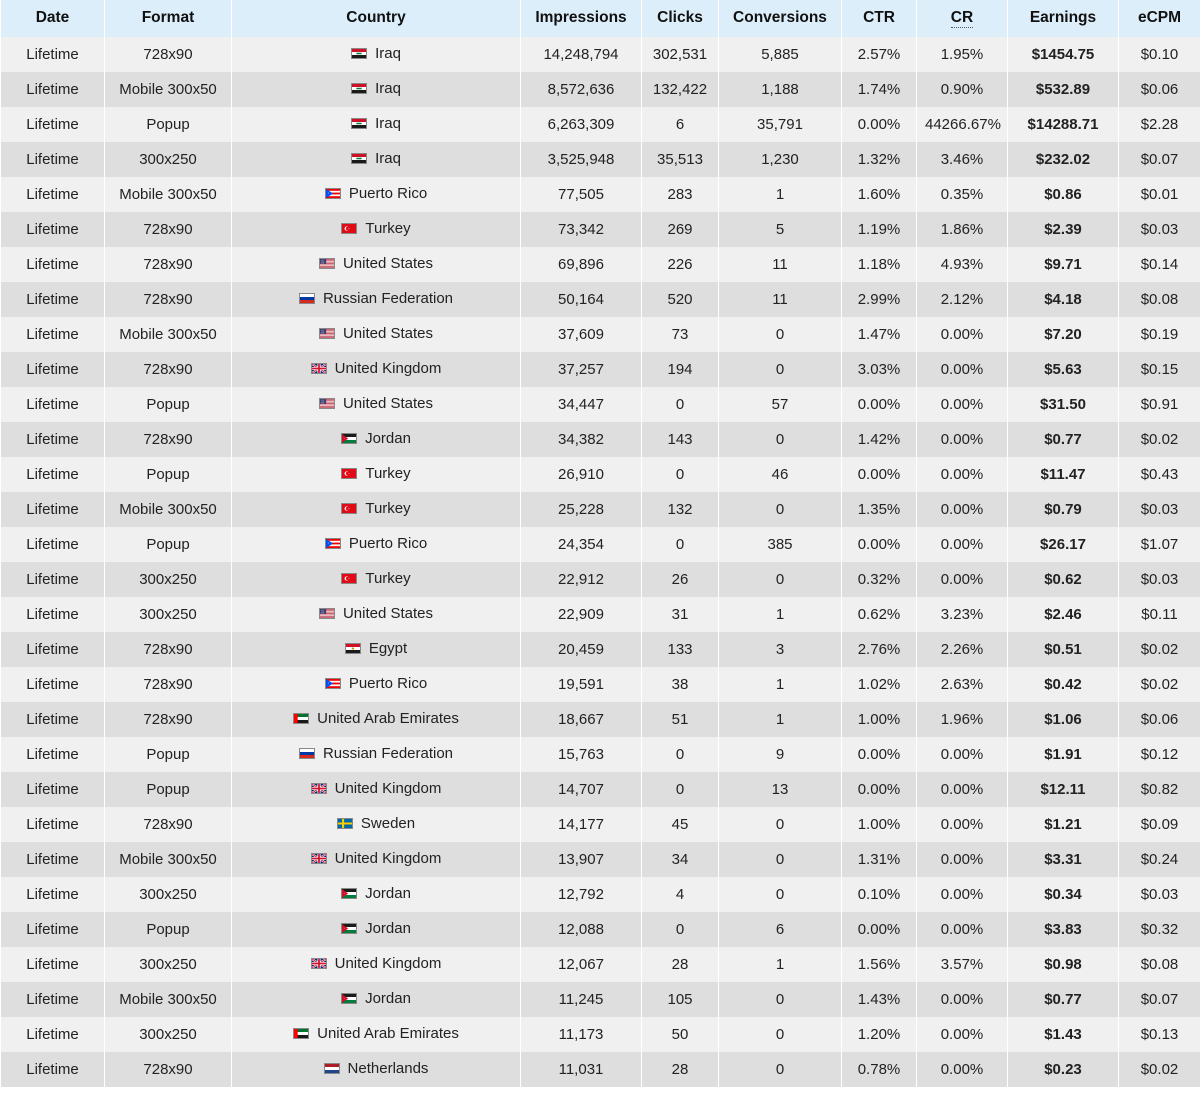 This screenshot has height=1106, width=1200. What do you see at coordinates (581, 54) in the screenshot?
I see `cell-impressions: 14,248,794` at bounding box center [581, 54].